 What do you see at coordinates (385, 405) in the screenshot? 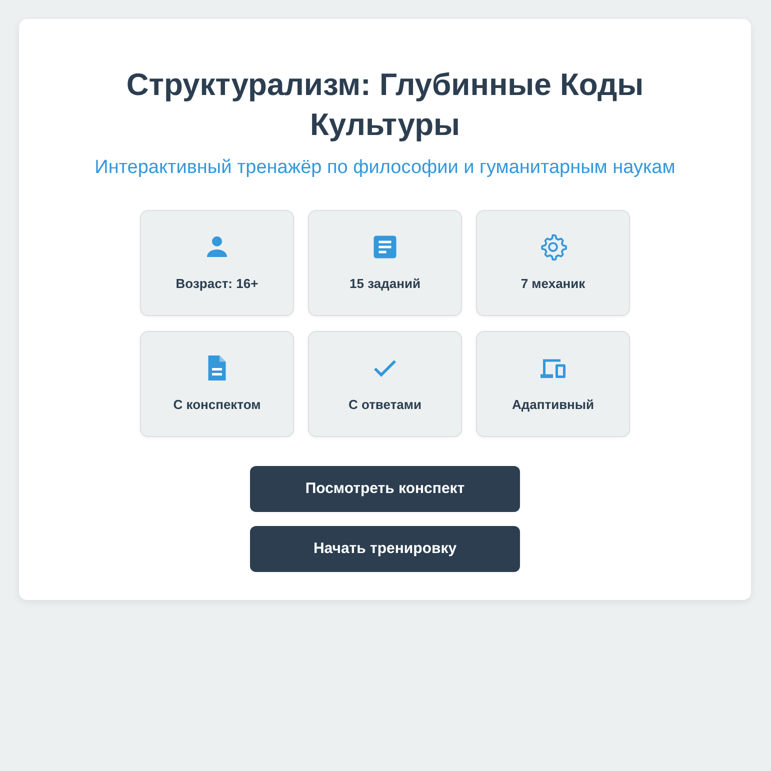
I see `feature-label: С ответами` at bounding box center [385, 405].